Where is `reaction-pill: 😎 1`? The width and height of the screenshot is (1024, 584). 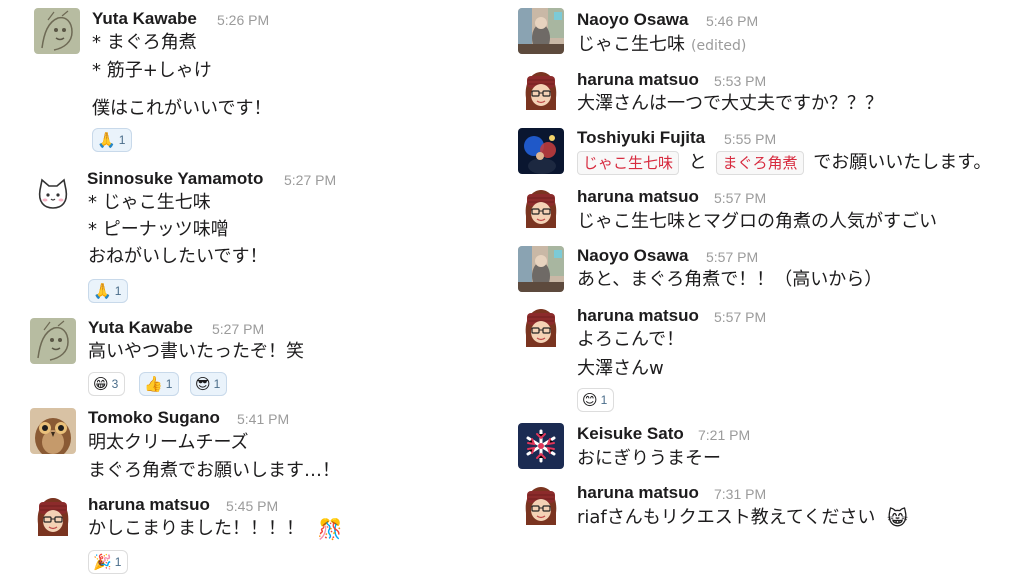
reaction-pill: 😎 1 is located at coordinates (209, 384).